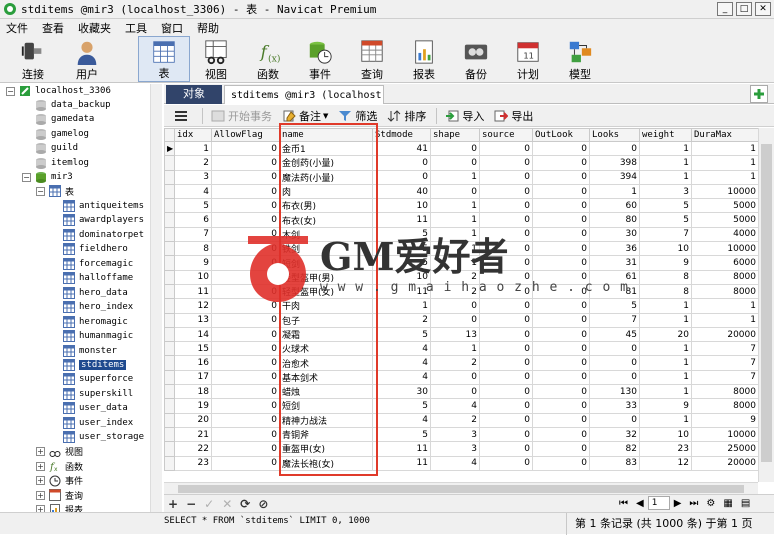 The height and width of the screenshot is (535, 774). Describe the element at coordinates (725, 9) in the screenshot. I see `minimize-button: _` at that location.